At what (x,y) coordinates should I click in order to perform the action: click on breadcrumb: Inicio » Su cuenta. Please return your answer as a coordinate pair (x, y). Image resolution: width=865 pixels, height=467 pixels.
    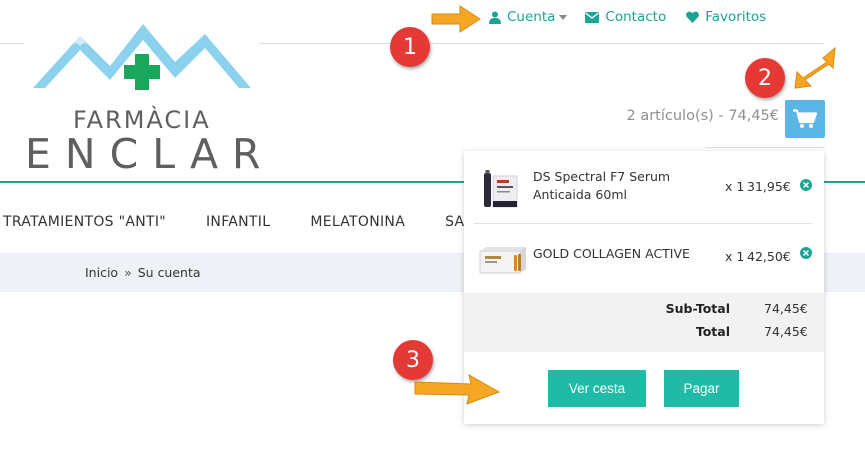
    Looking at the image, I should click on (143, 272).